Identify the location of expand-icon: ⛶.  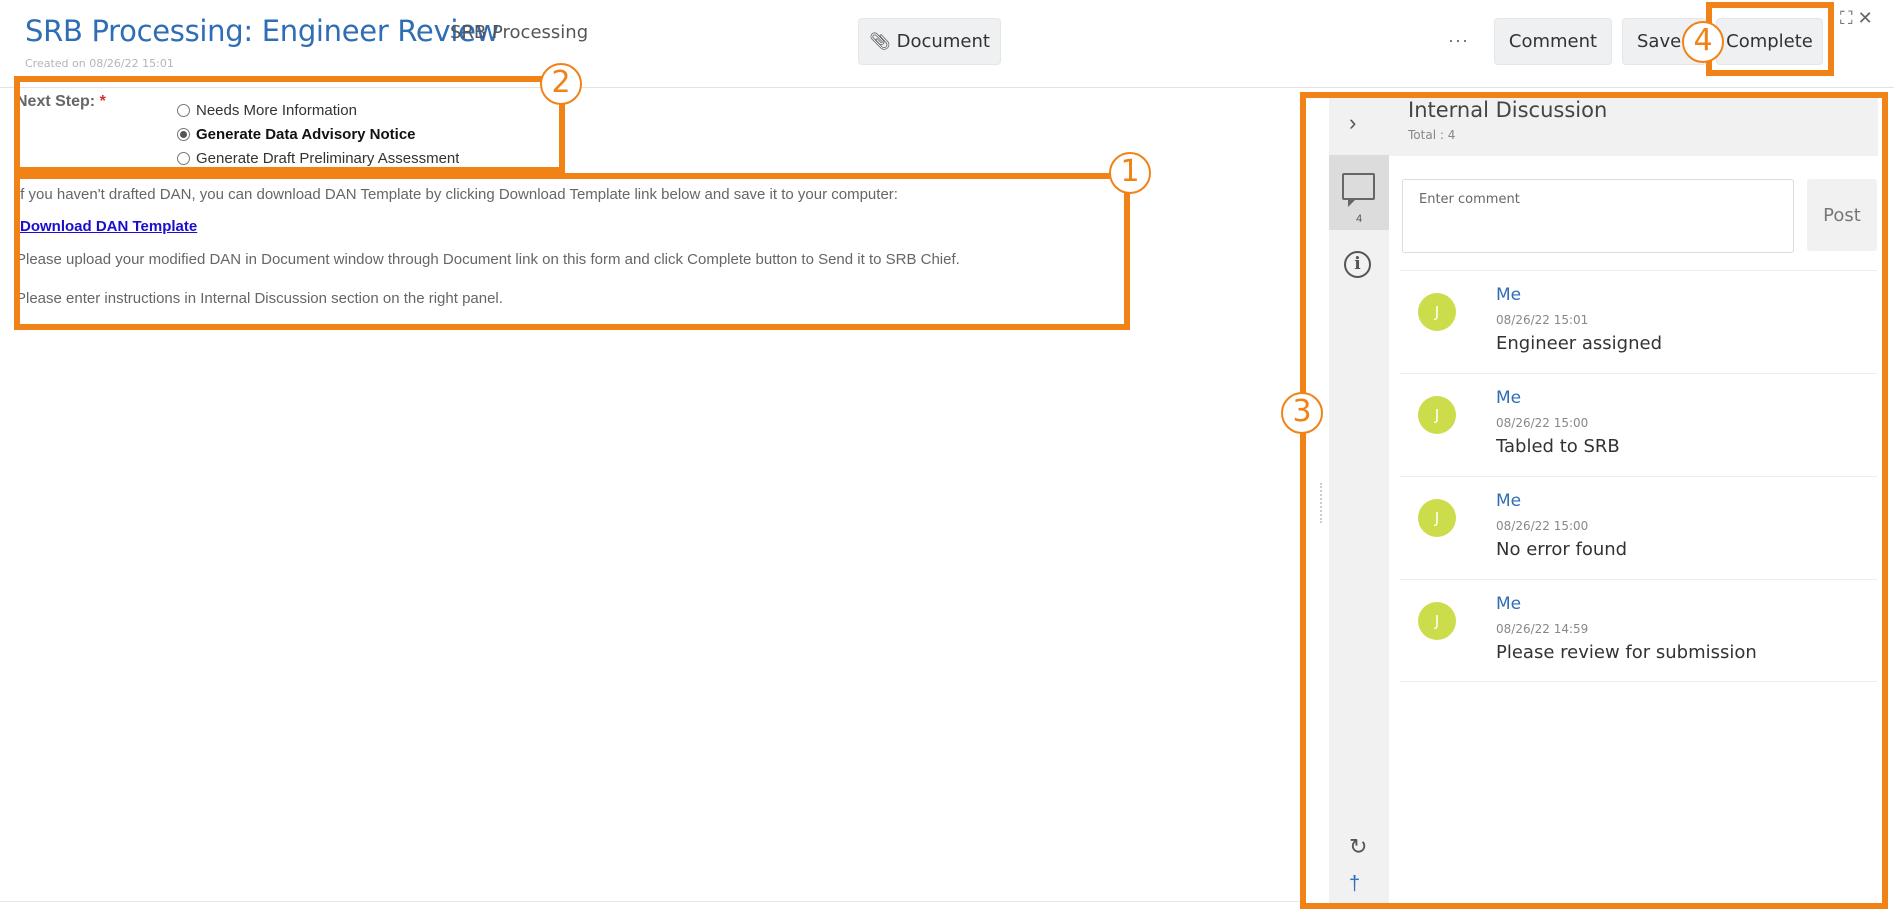
(1846, 18).